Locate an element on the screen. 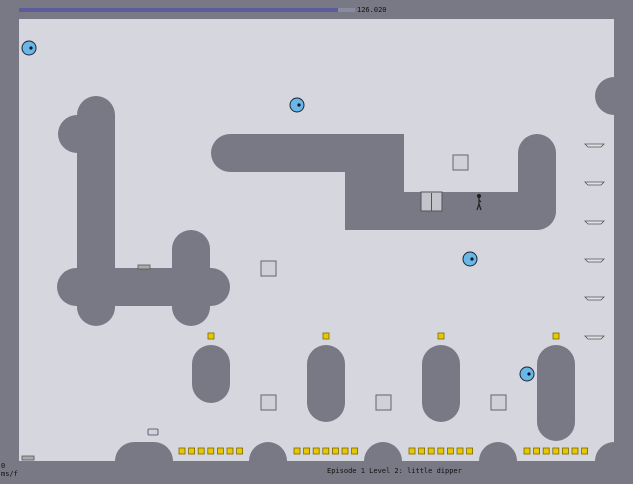 Image resolution: width=633 pixels, height=484 pixels. dipper-rim is located at coordinates (537, 182).